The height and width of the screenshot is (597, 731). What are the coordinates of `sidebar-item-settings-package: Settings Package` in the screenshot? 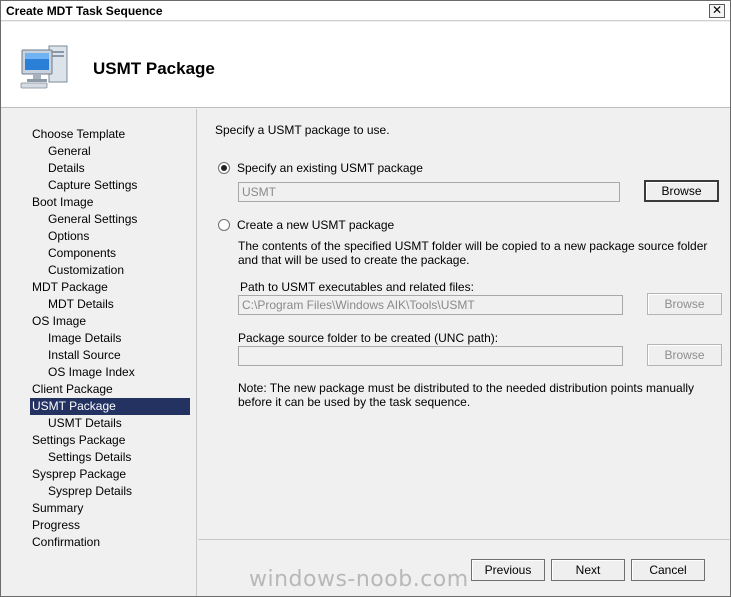 It's located at (110, 440).